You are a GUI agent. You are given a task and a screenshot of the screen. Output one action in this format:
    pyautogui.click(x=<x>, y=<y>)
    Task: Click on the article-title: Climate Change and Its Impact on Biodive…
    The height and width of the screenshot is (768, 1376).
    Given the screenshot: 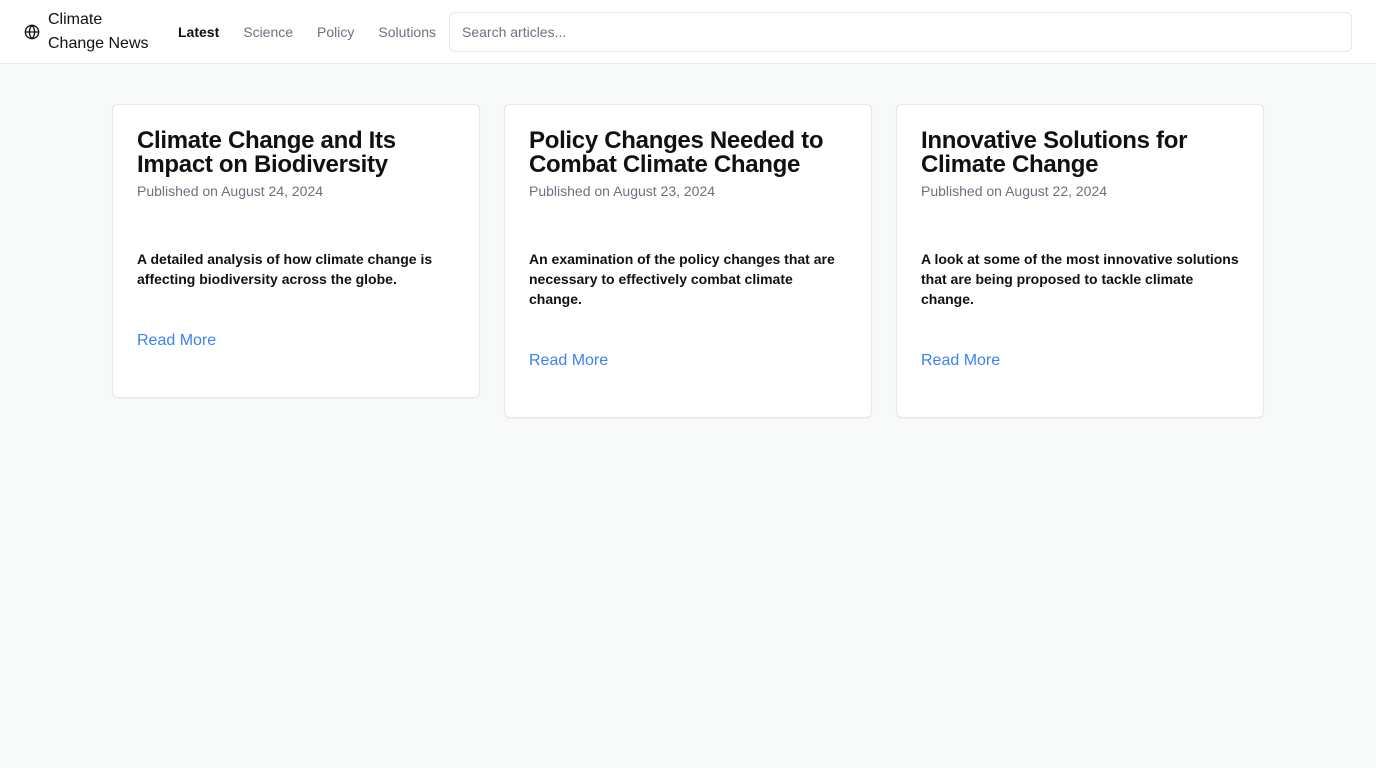 What is the action you would take?
    pyautogui.click(x=266, y=152)
    